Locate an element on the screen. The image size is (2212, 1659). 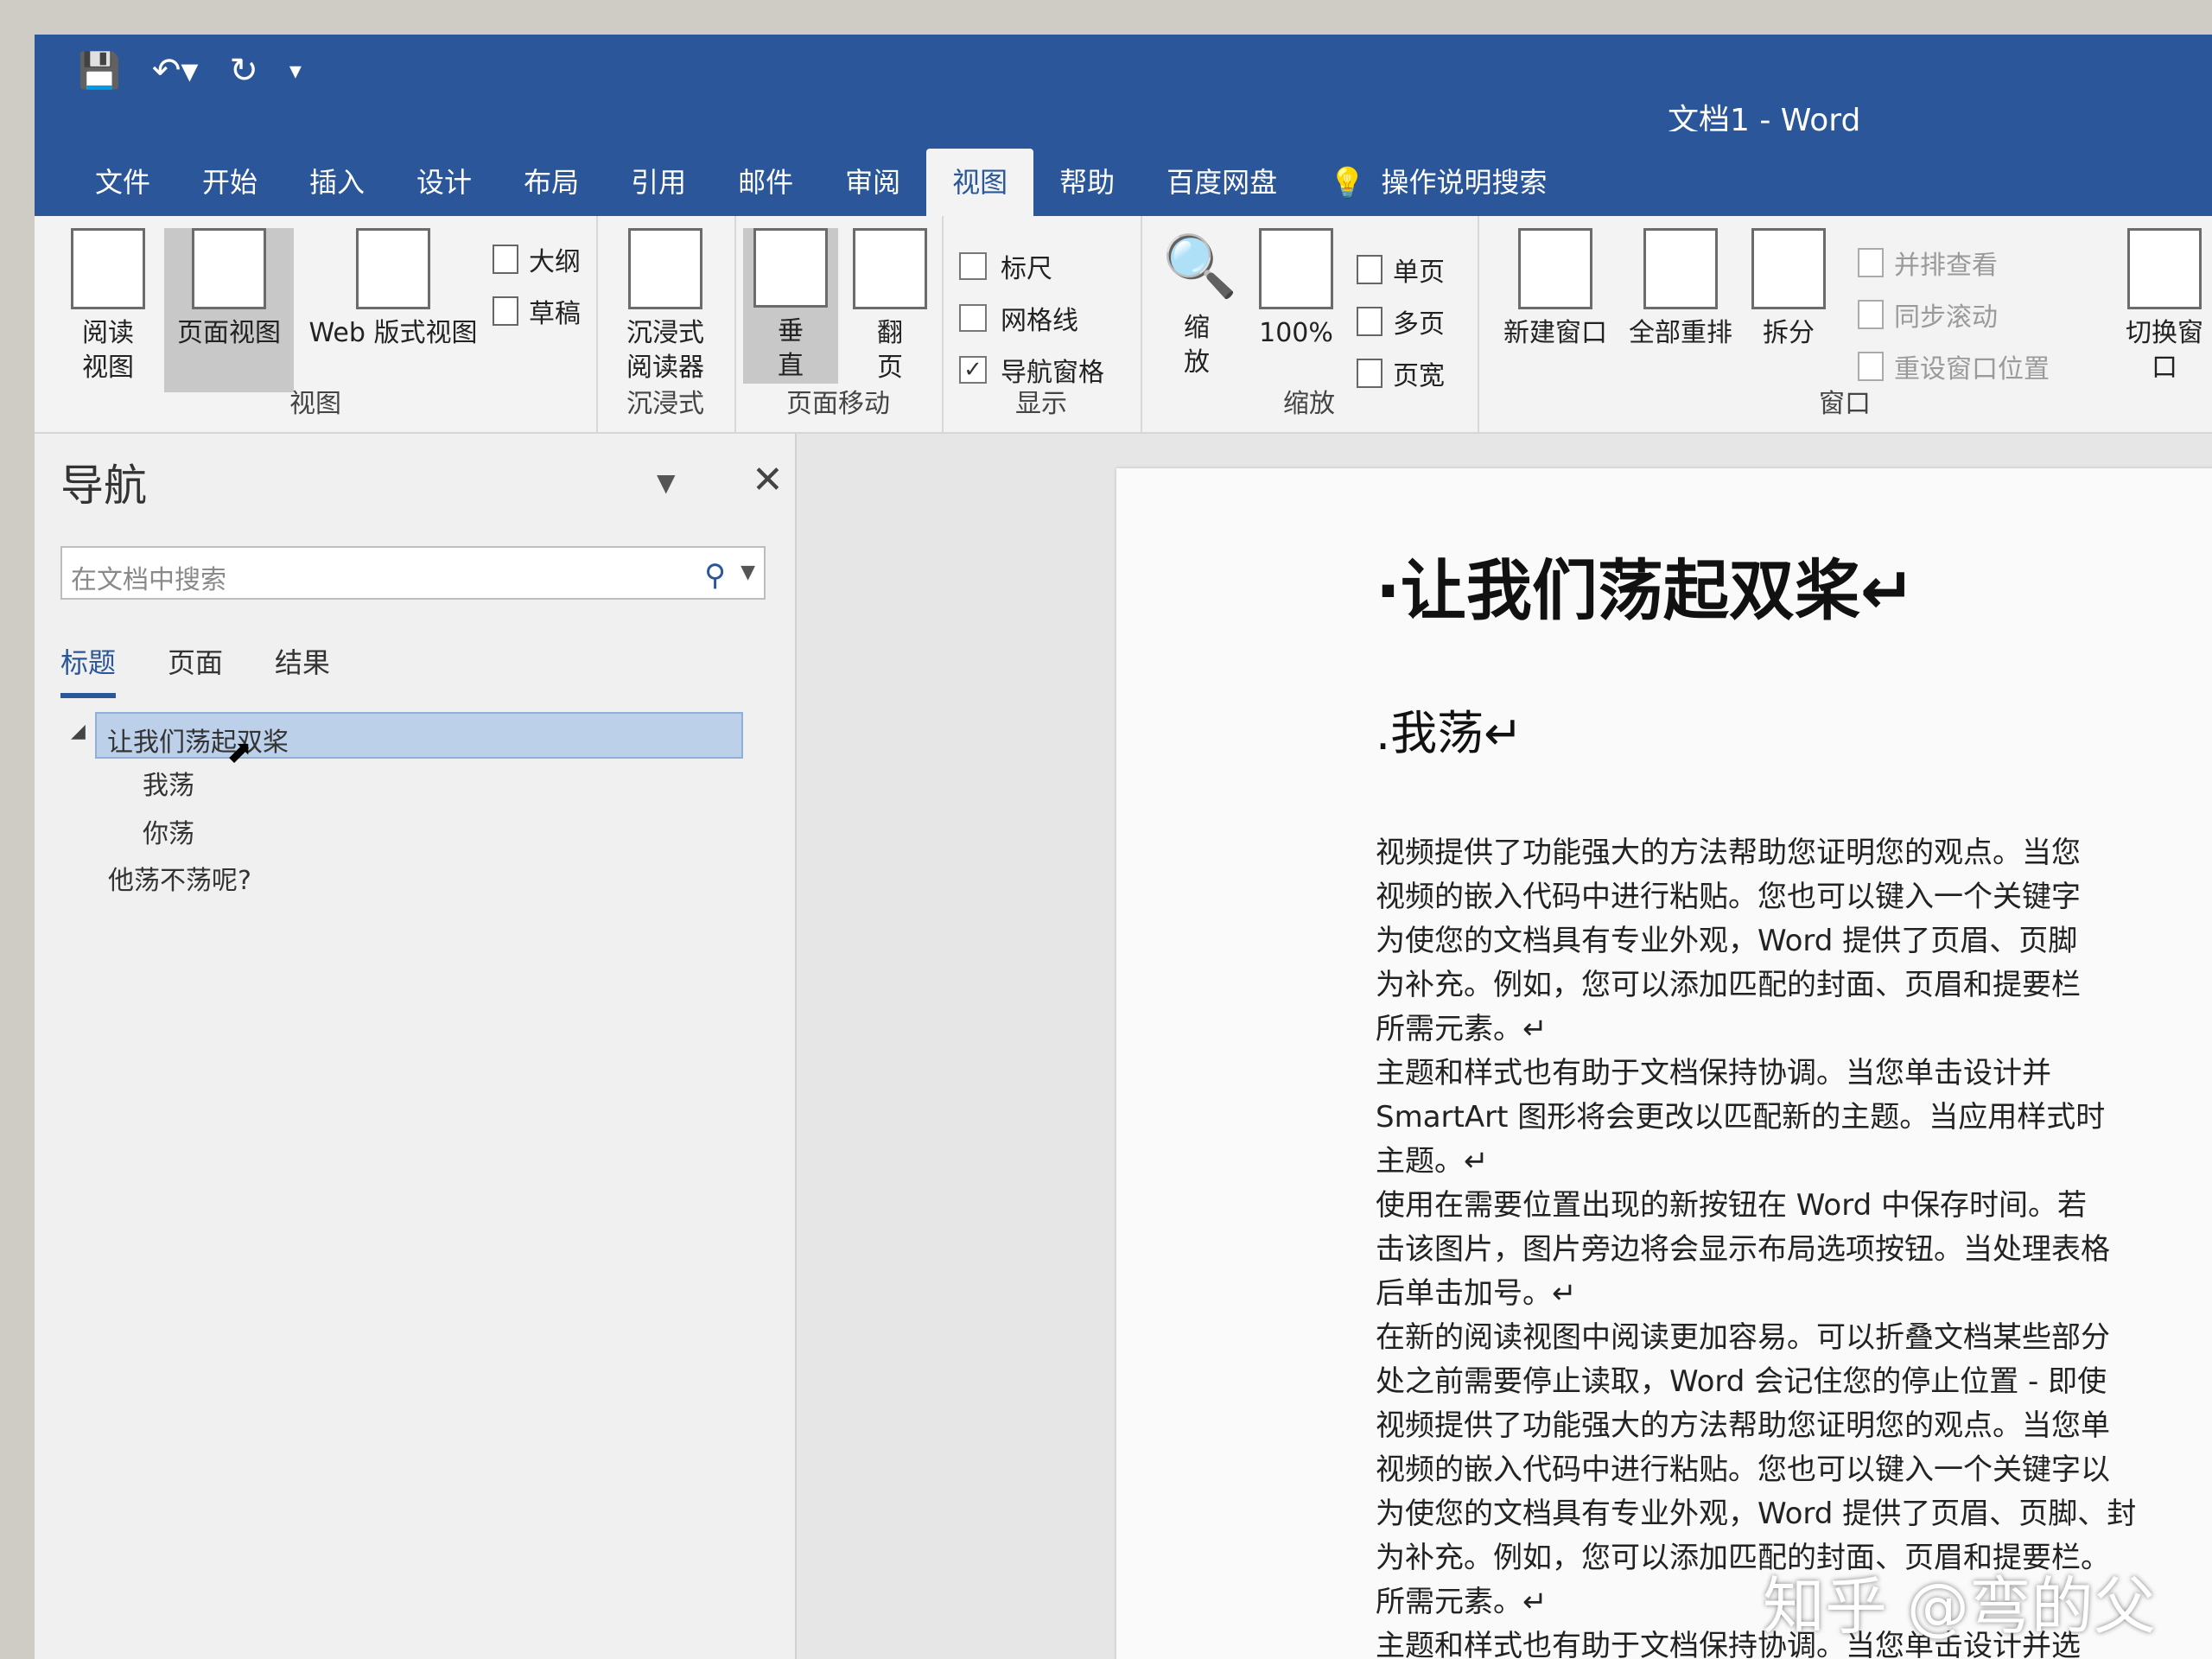
tab-baidu-netdisk: 百度网盘 is located at coordinates (1222, 182).